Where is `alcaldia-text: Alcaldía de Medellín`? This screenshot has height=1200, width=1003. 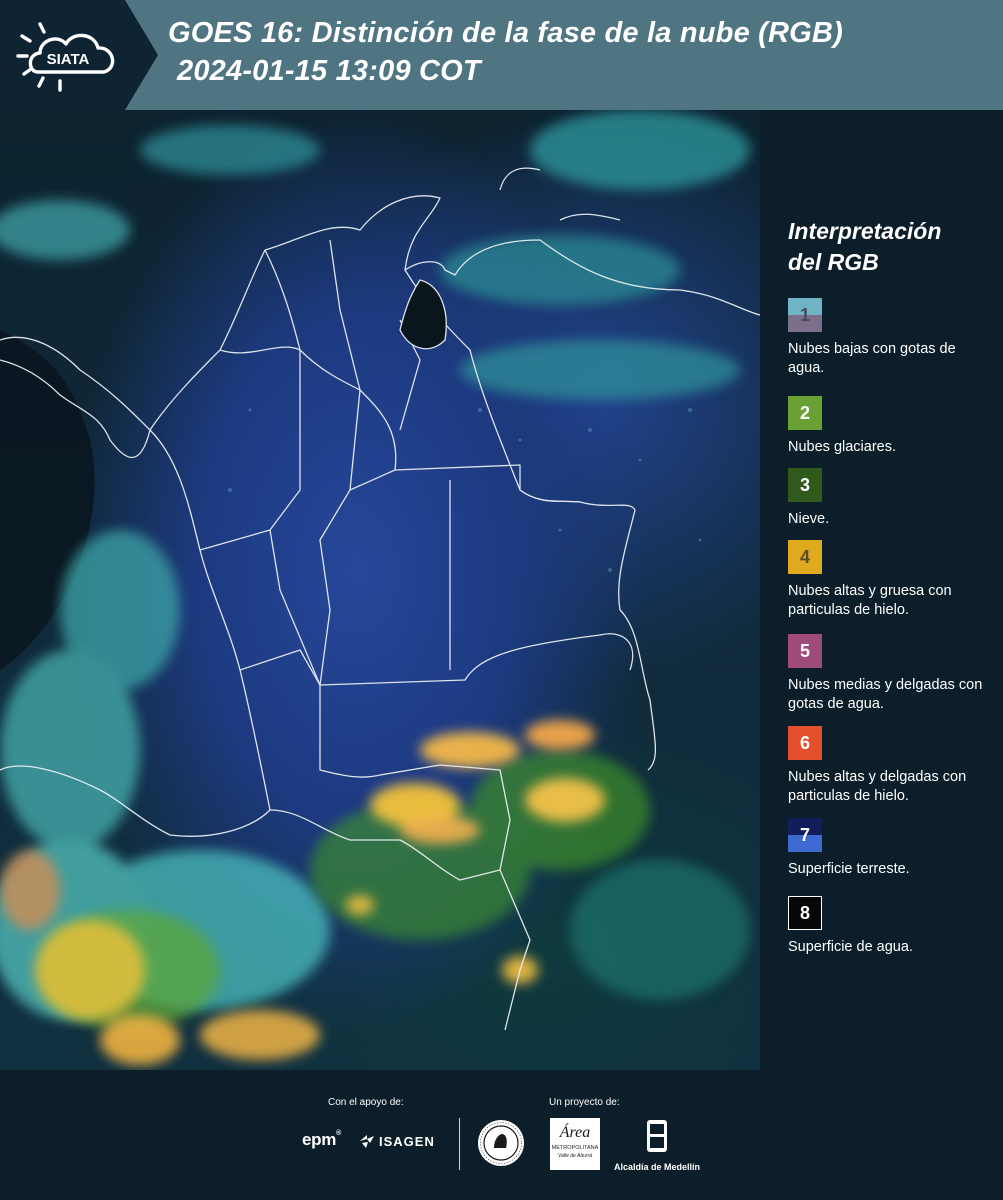
alcaldia-text: Alcaldía de Medellín is located at coordinates (657, 1167).